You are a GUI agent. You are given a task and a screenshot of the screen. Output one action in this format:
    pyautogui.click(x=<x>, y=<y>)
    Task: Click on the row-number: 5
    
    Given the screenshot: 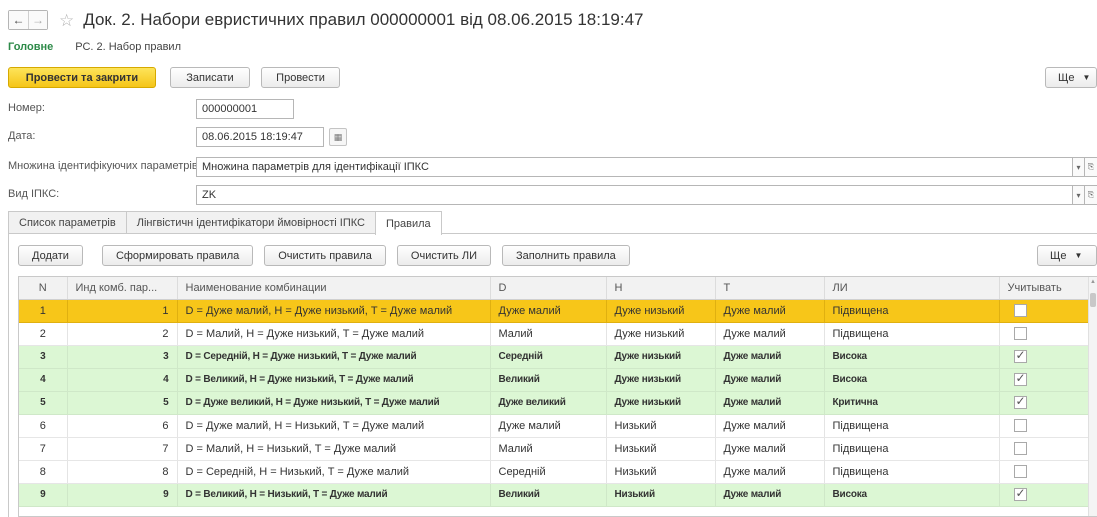 What is the action you would take?
    pyautogui.click(x=43, y=403)
    